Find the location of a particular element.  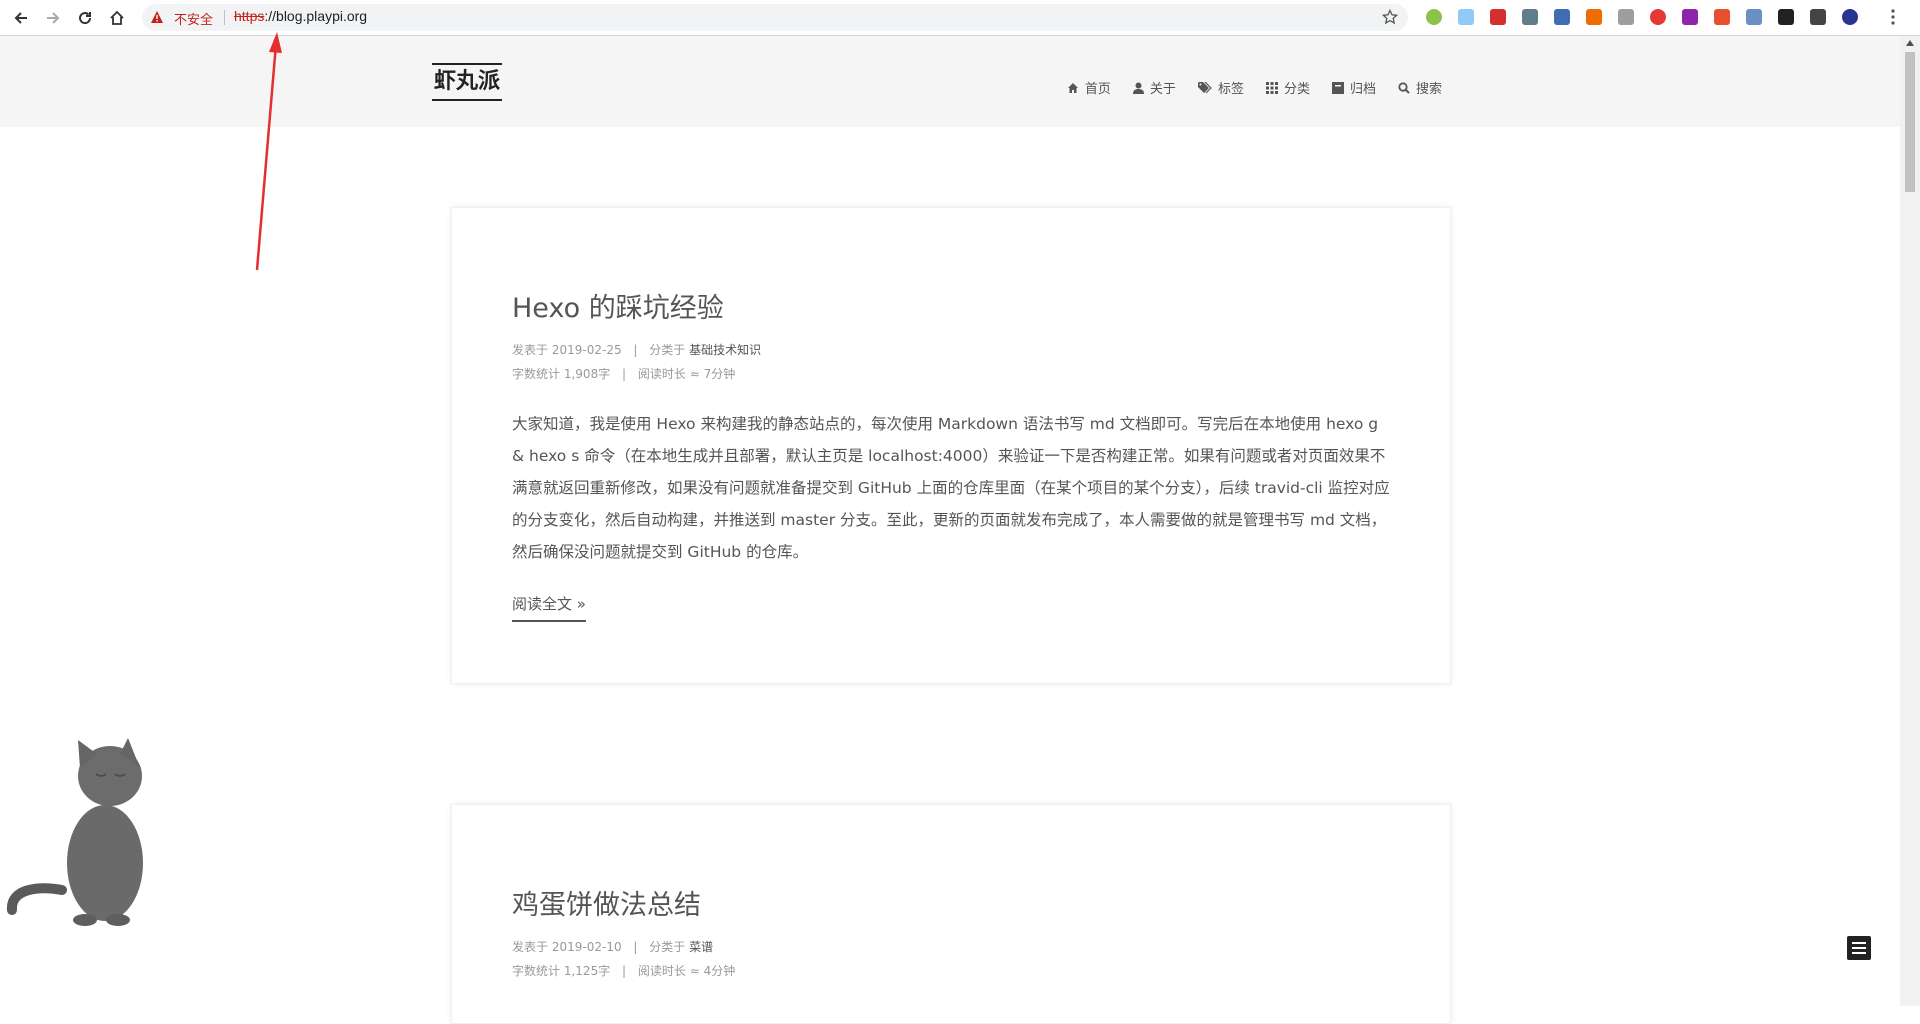

post-readtime: 7分钟 is located at coordinates (719, 374).